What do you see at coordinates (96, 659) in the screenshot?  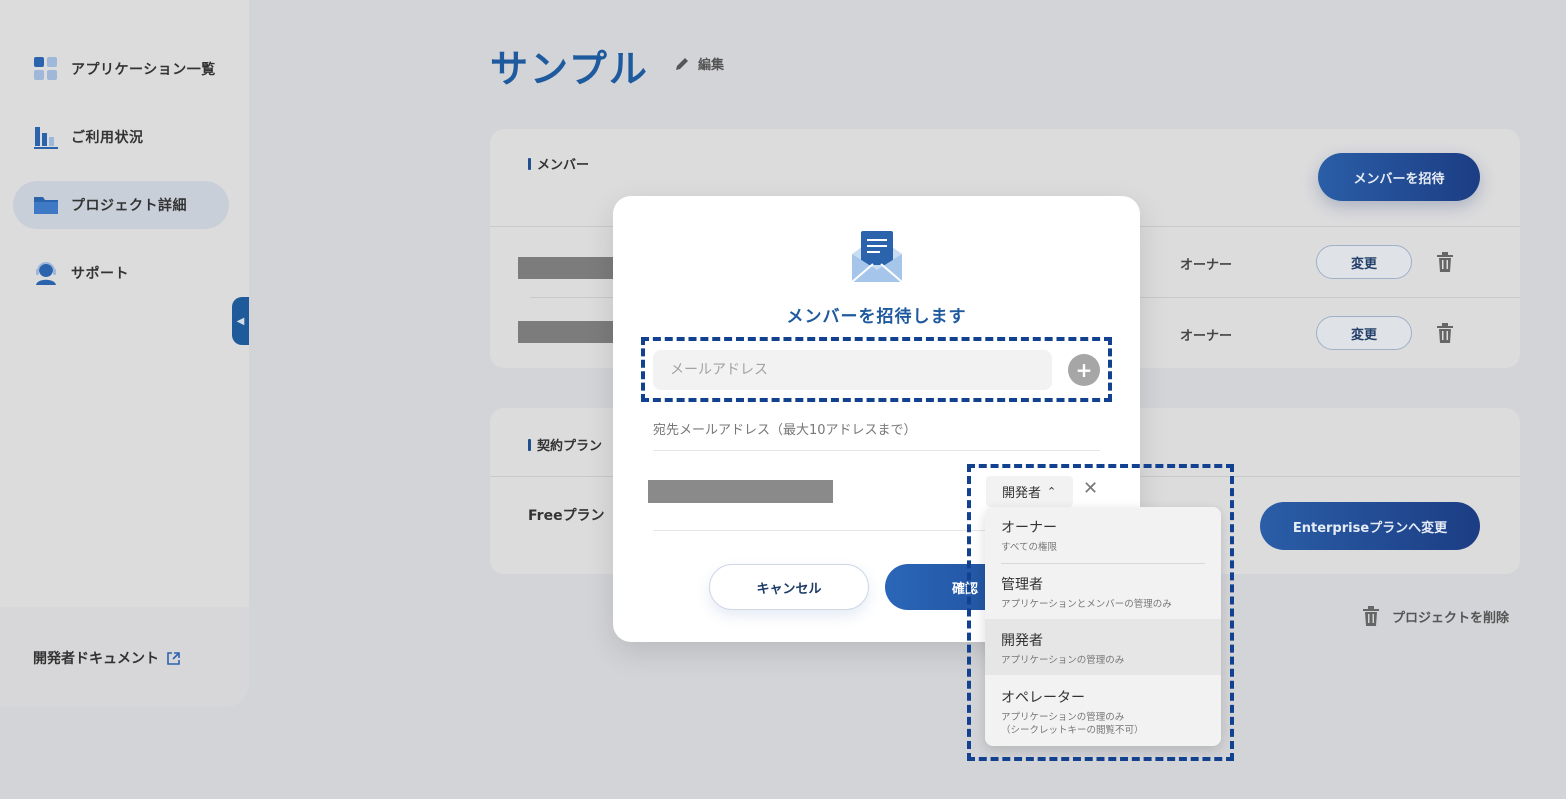 I see `developer-docs-label: 開発者ドキュメント` at bounding box center [96, 659].